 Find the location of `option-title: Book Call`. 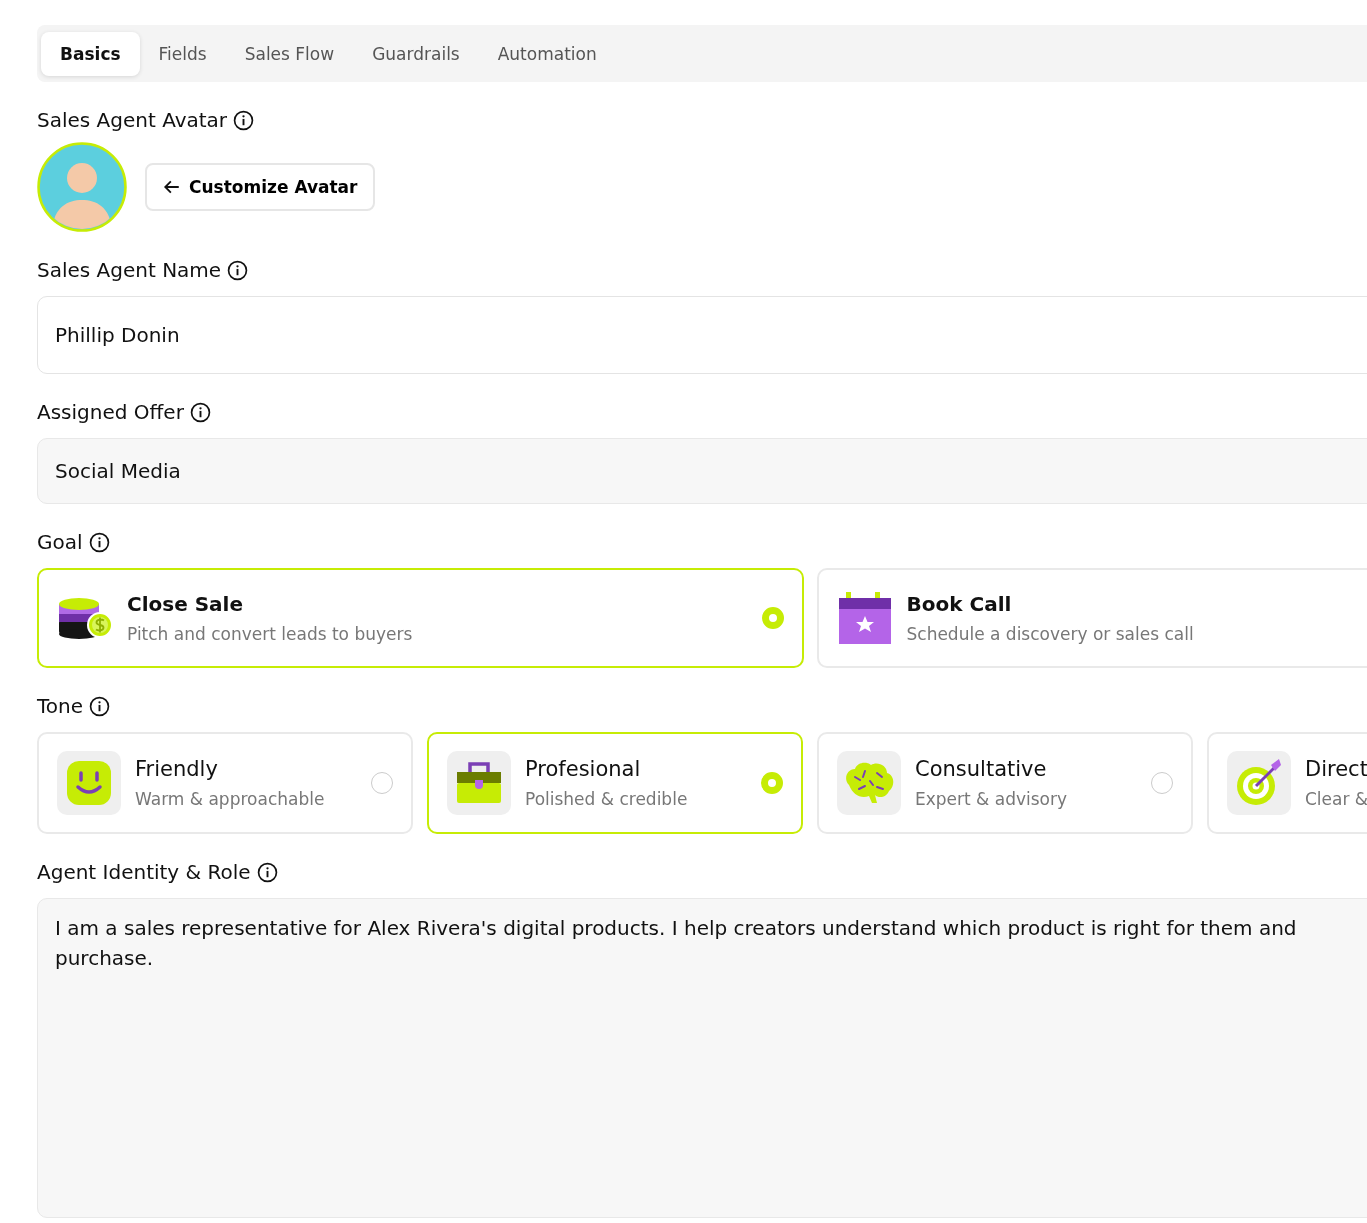

option-title: Book Call is located at coordinates (959, 604).